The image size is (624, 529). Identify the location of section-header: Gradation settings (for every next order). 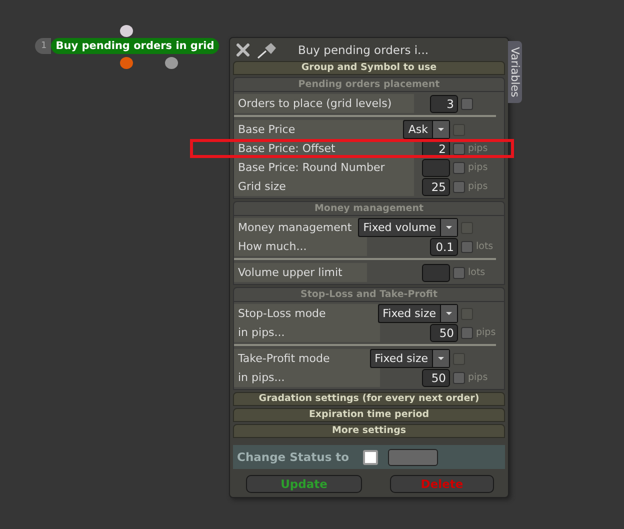
(369, 399).